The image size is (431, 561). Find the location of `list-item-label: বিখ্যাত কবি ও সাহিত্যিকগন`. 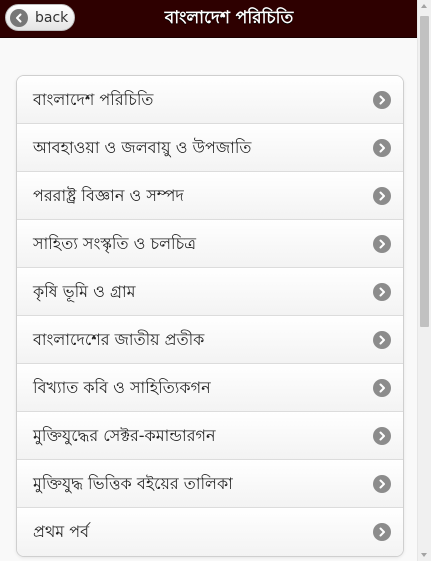

list-item-label: বিখ্যাত কবি ও সাহিত্যিকগন is located at coordinates (122, 387).